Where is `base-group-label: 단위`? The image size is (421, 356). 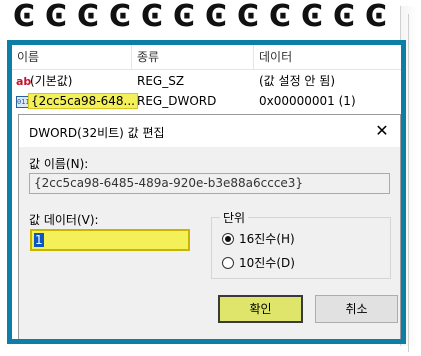 base-group-label: 단위 is located at coordinates (234, 217).